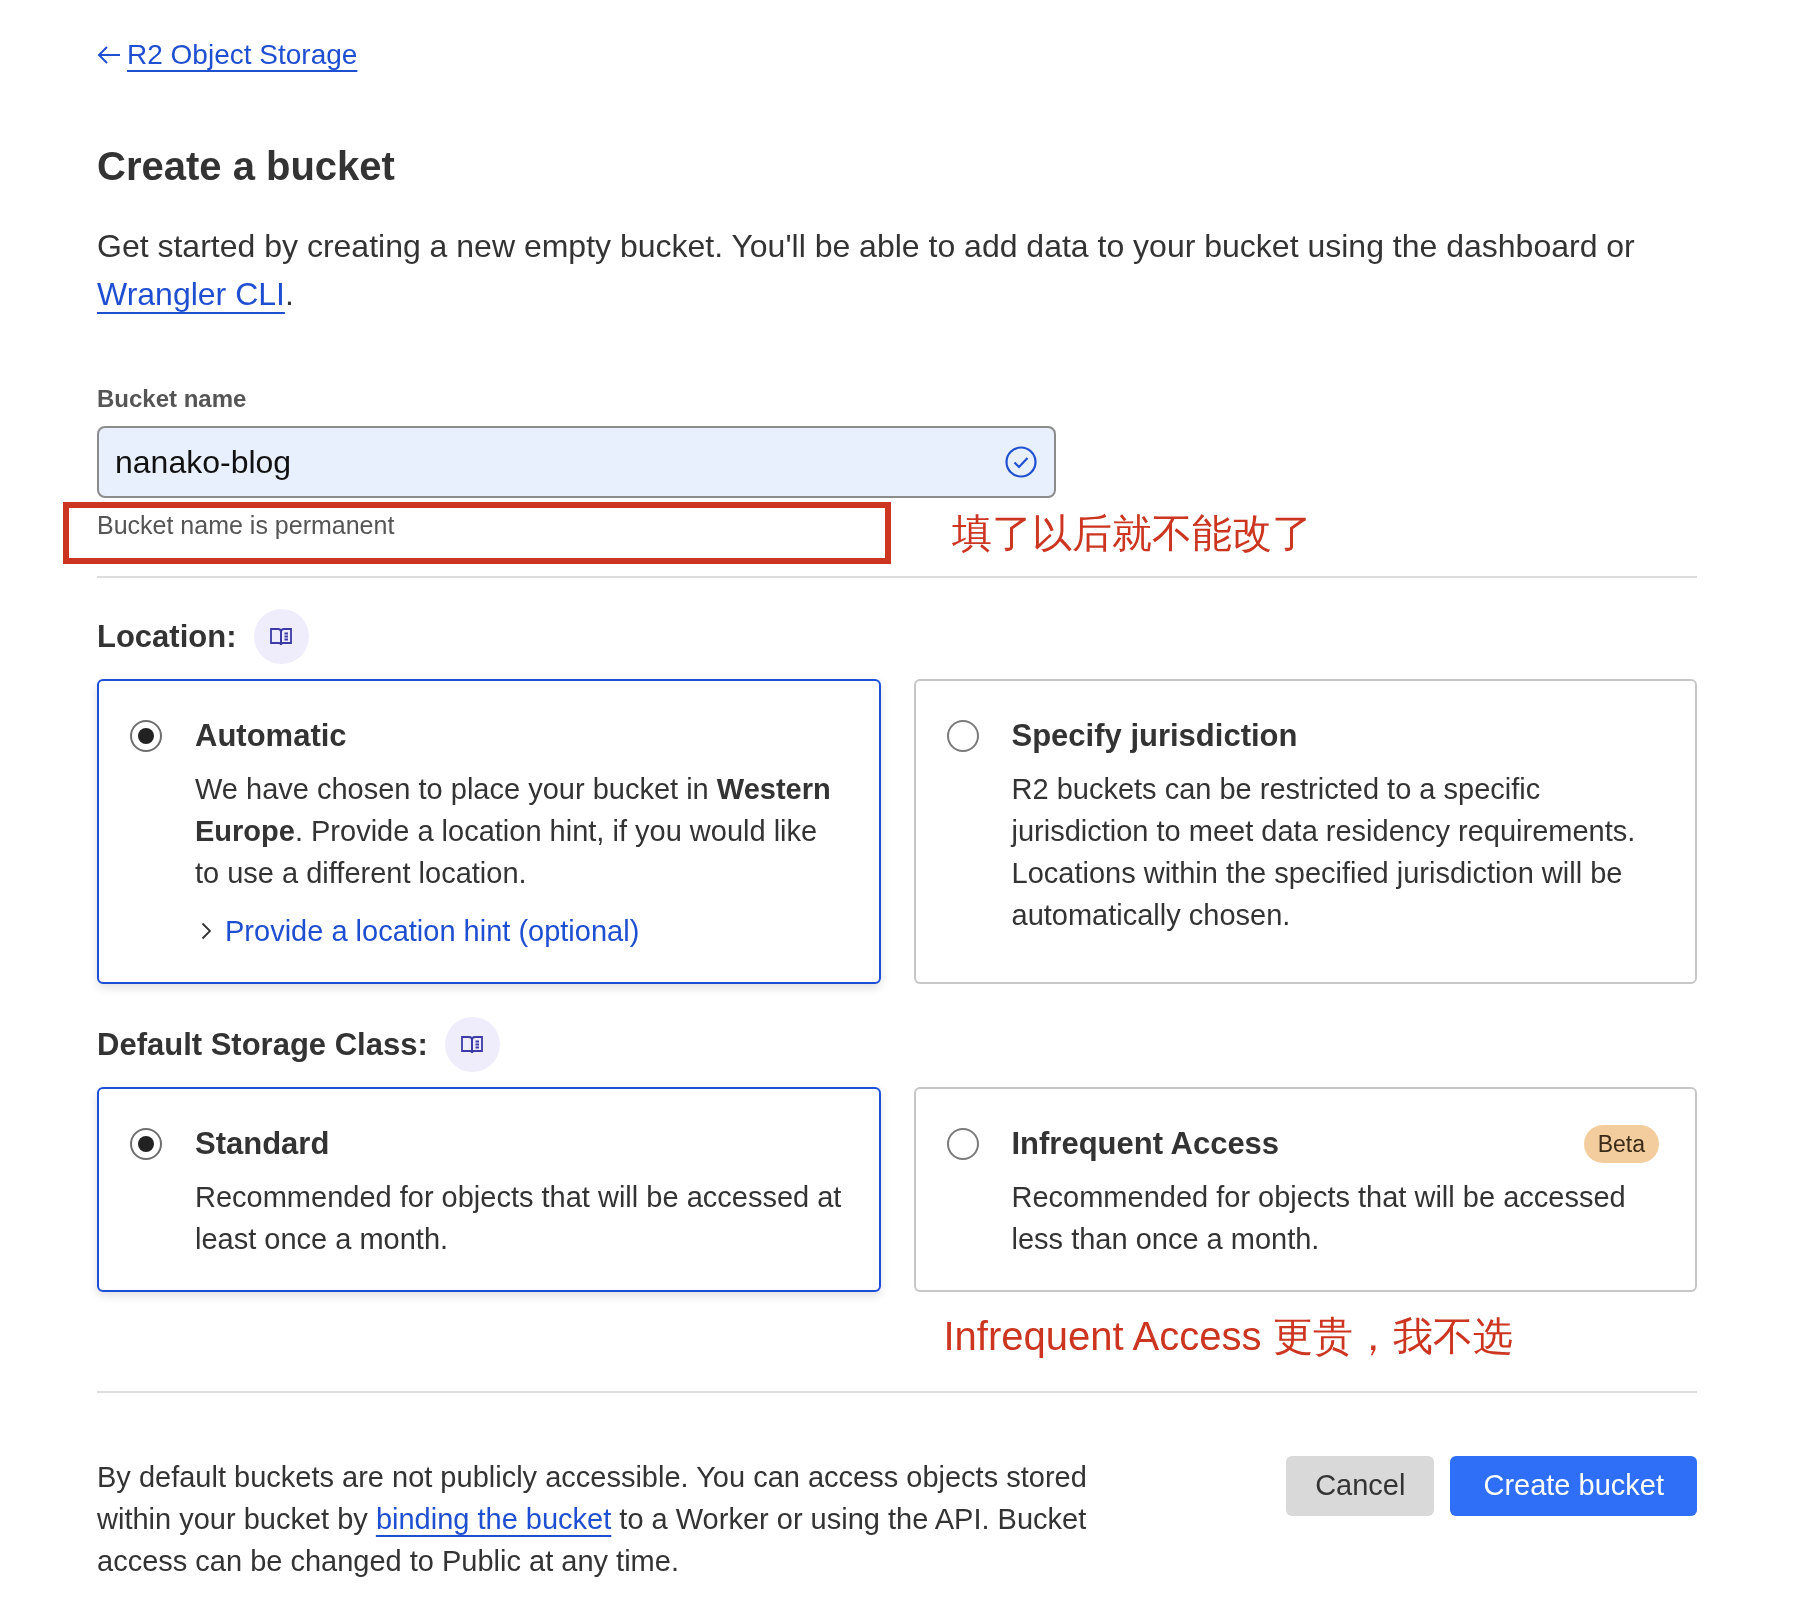 This screenshot has width=1798, height=1612. I want to click on option-card: Specify jurisdiction R2 buckets can be restricted to a specific jurisdiction to meet data residency requirements. Locations within the specified jurisdiction will be automatically chosen., so click(1305, 831).